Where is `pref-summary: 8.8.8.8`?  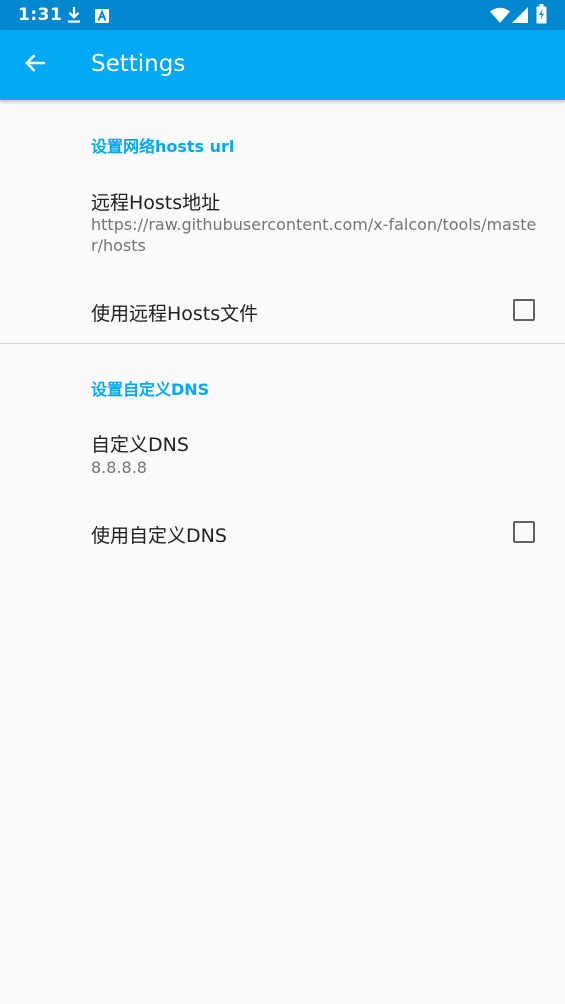
pref-summary: 8.8.8.8 is located at coordinates (119, 467).